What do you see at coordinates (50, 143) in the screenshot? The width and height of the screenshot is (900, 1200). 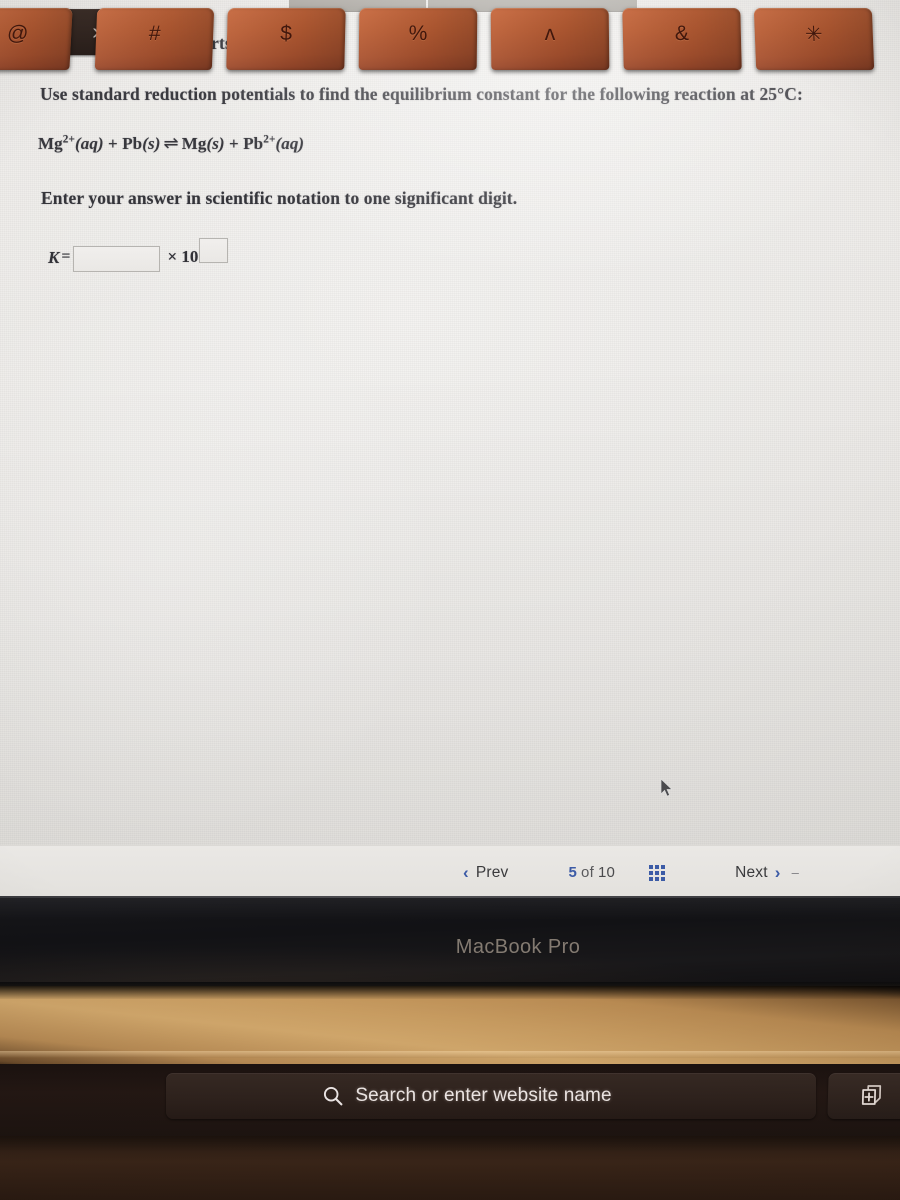 I see `reactant-1-symbol: Mg` at bounding box center [50, 143].